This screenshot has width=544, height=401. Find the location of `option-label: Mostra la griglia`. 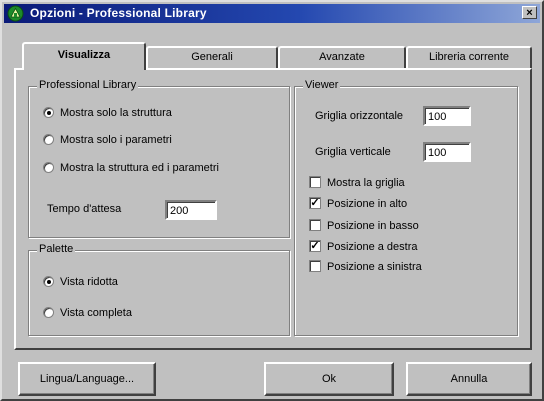

option-label: Mostra la griglia is located at coordinates (366, 183).